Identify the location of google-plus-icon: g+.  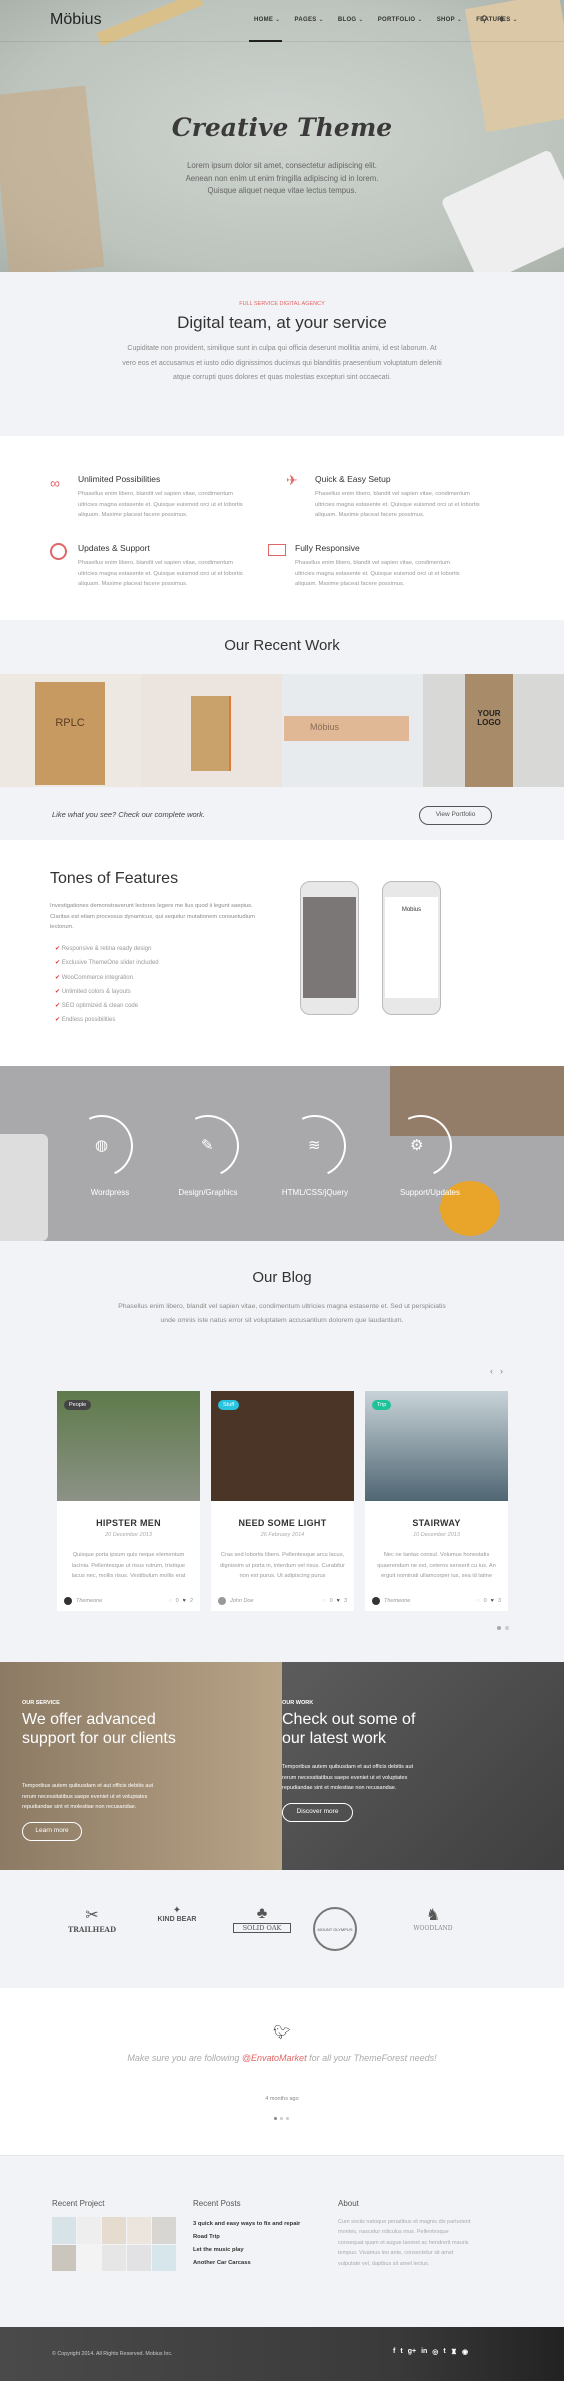
(412, 2352).